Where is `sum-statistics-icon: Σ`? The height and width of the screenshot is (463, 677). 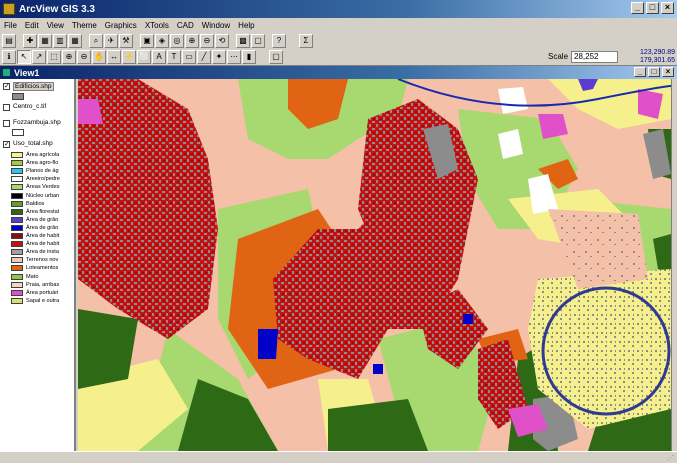
sum-statistics-icon: Σ is located at coordinates (306, 40).